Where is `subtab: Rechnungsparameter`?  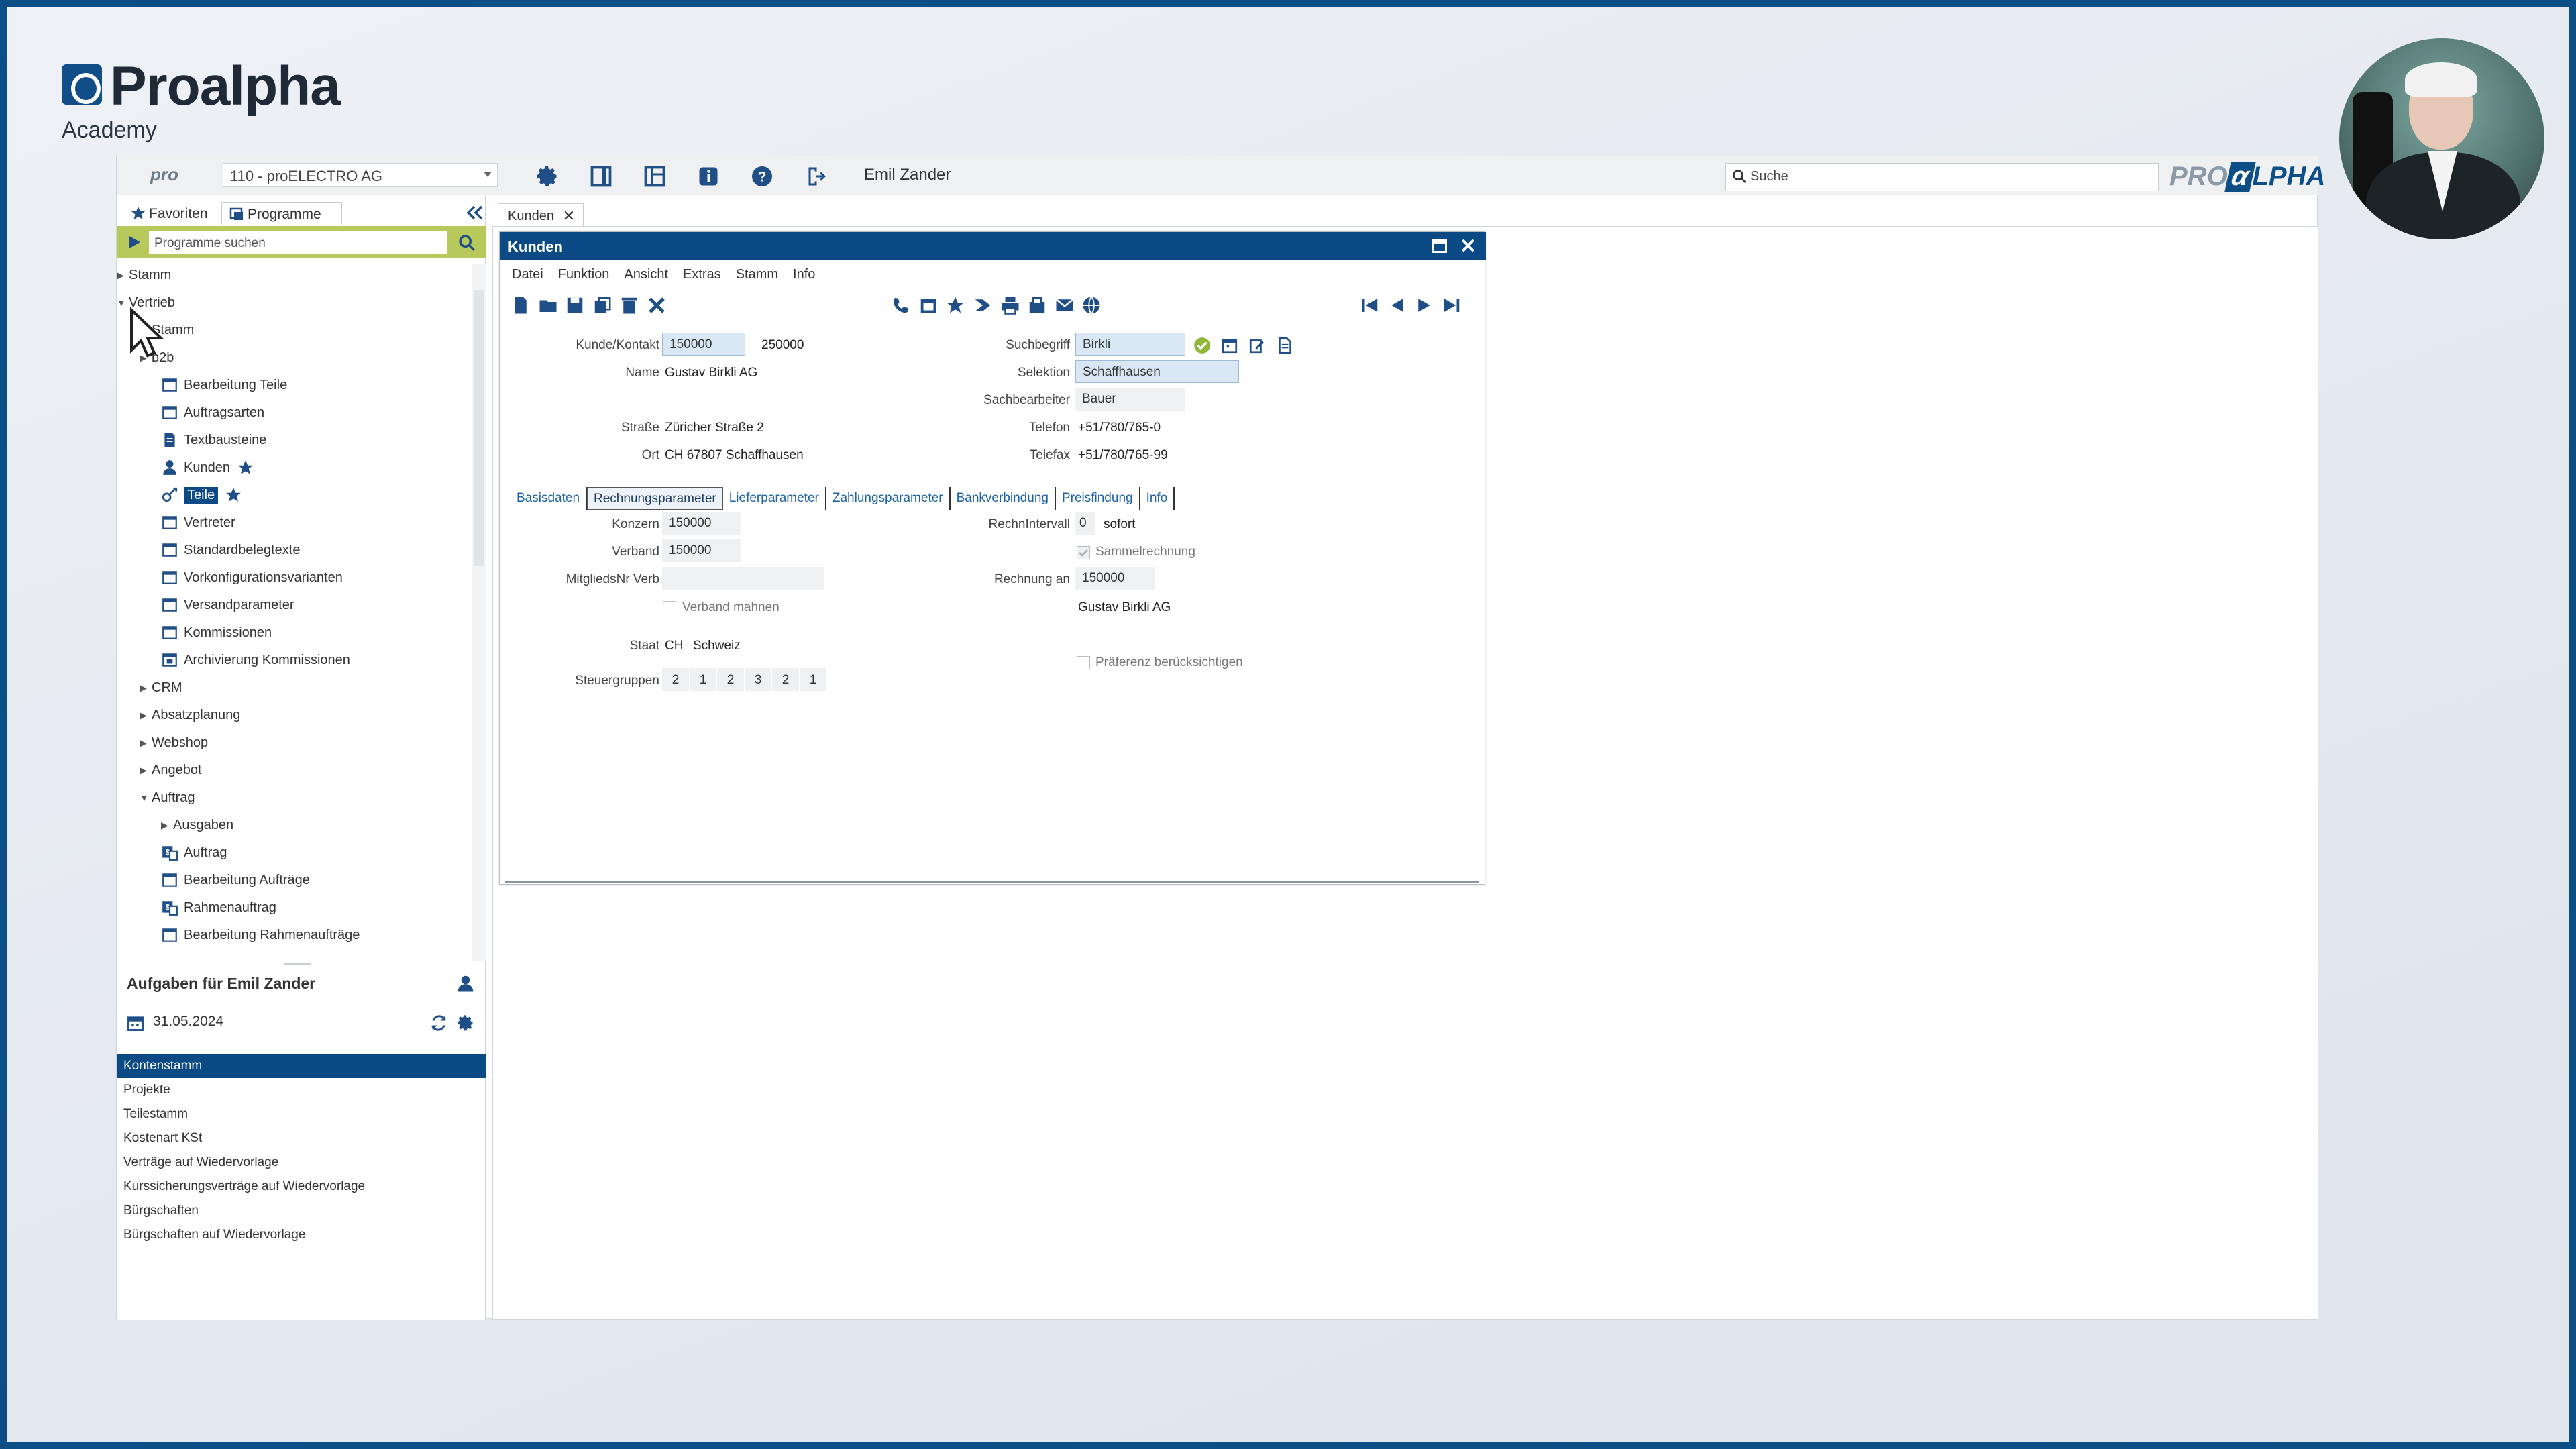 subtab: Rechnungsparameter is located at coordinates (655, 498).